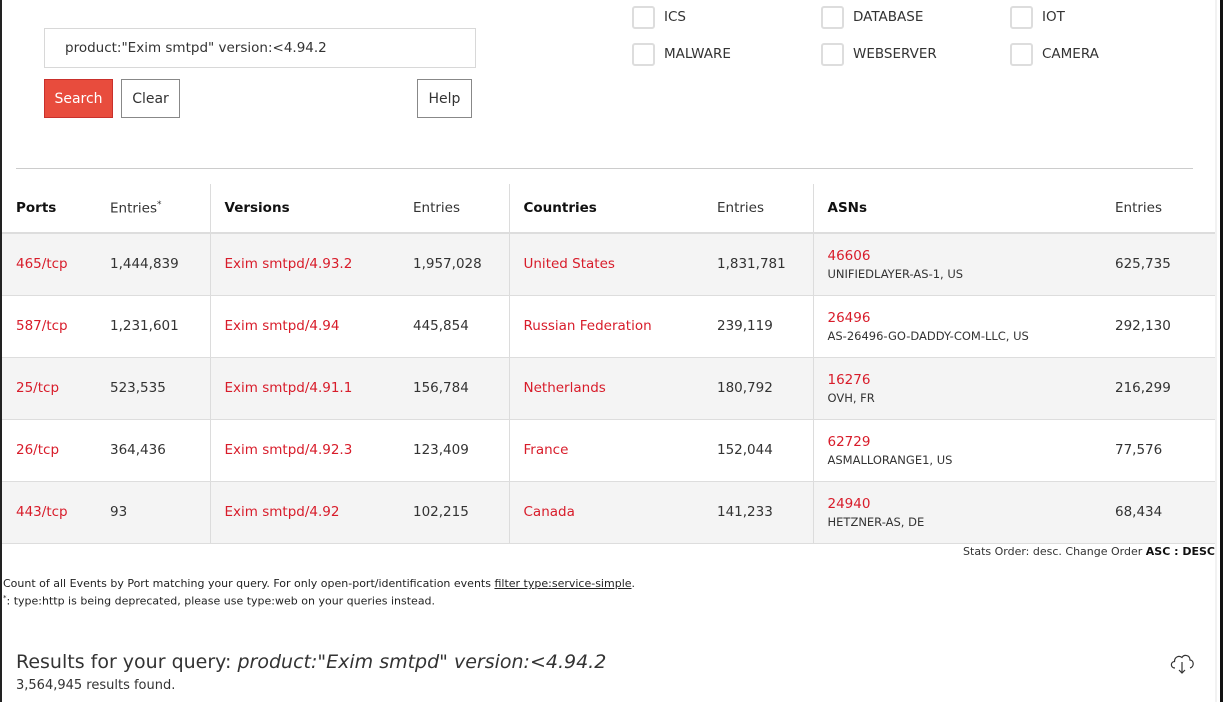 The width and height of the screenshot is (1223, 702). Describe the element at coordinates (422, 662) in the screenshot. I see `results-query: product:"Exim smtpd" version:<4.94.2` at that location.